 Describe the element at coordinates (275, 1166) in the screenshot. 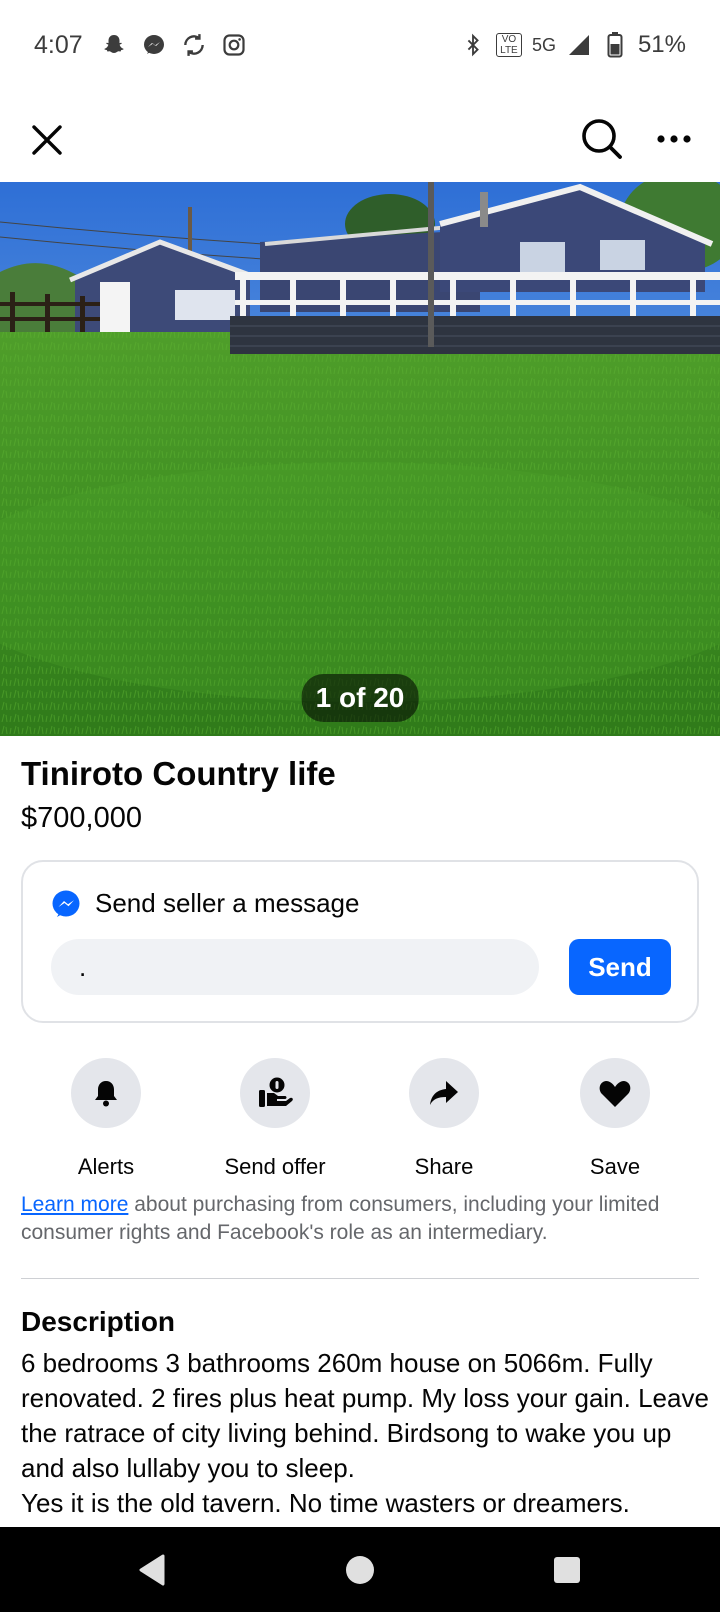

I see `send-offer-label: Send offer` at that location.